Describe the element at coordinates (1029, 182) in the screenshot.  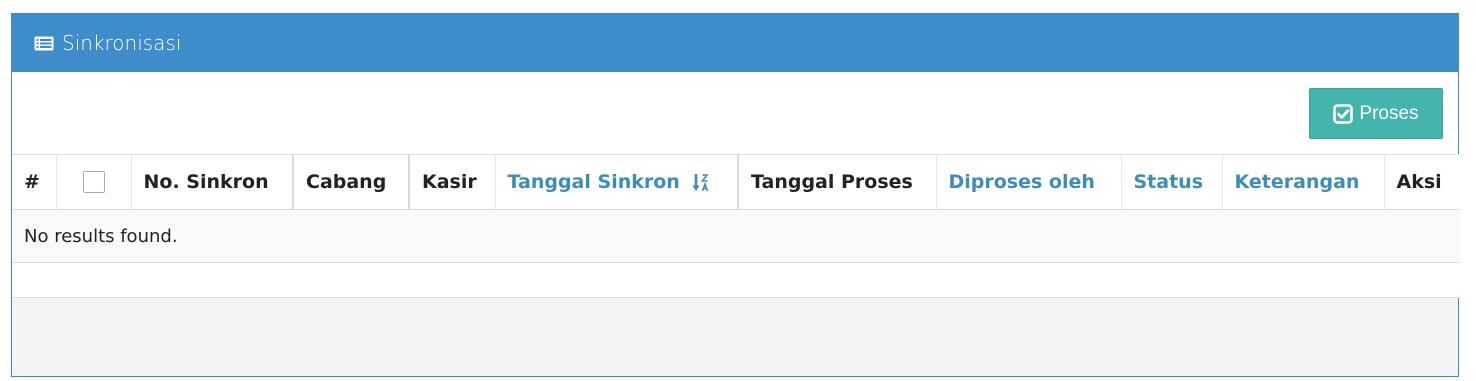
I see `column-diproses-oleh: Diproses oleh` at that location.